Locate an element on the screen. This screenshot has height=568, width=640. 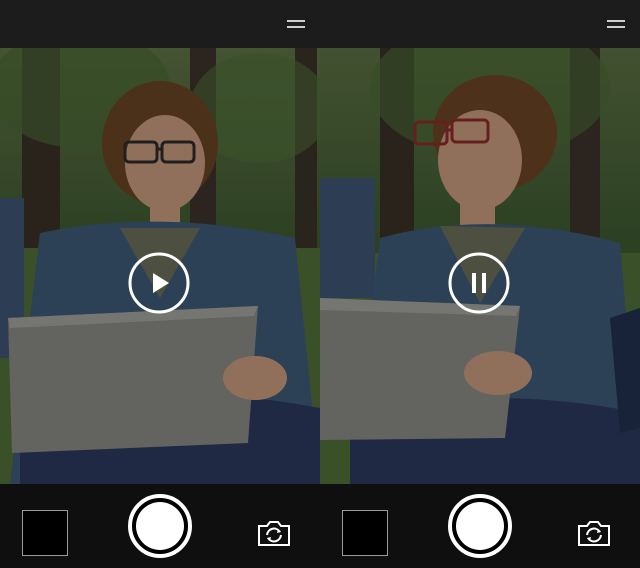
shutter-button-left is located at coordinates (160, 526).